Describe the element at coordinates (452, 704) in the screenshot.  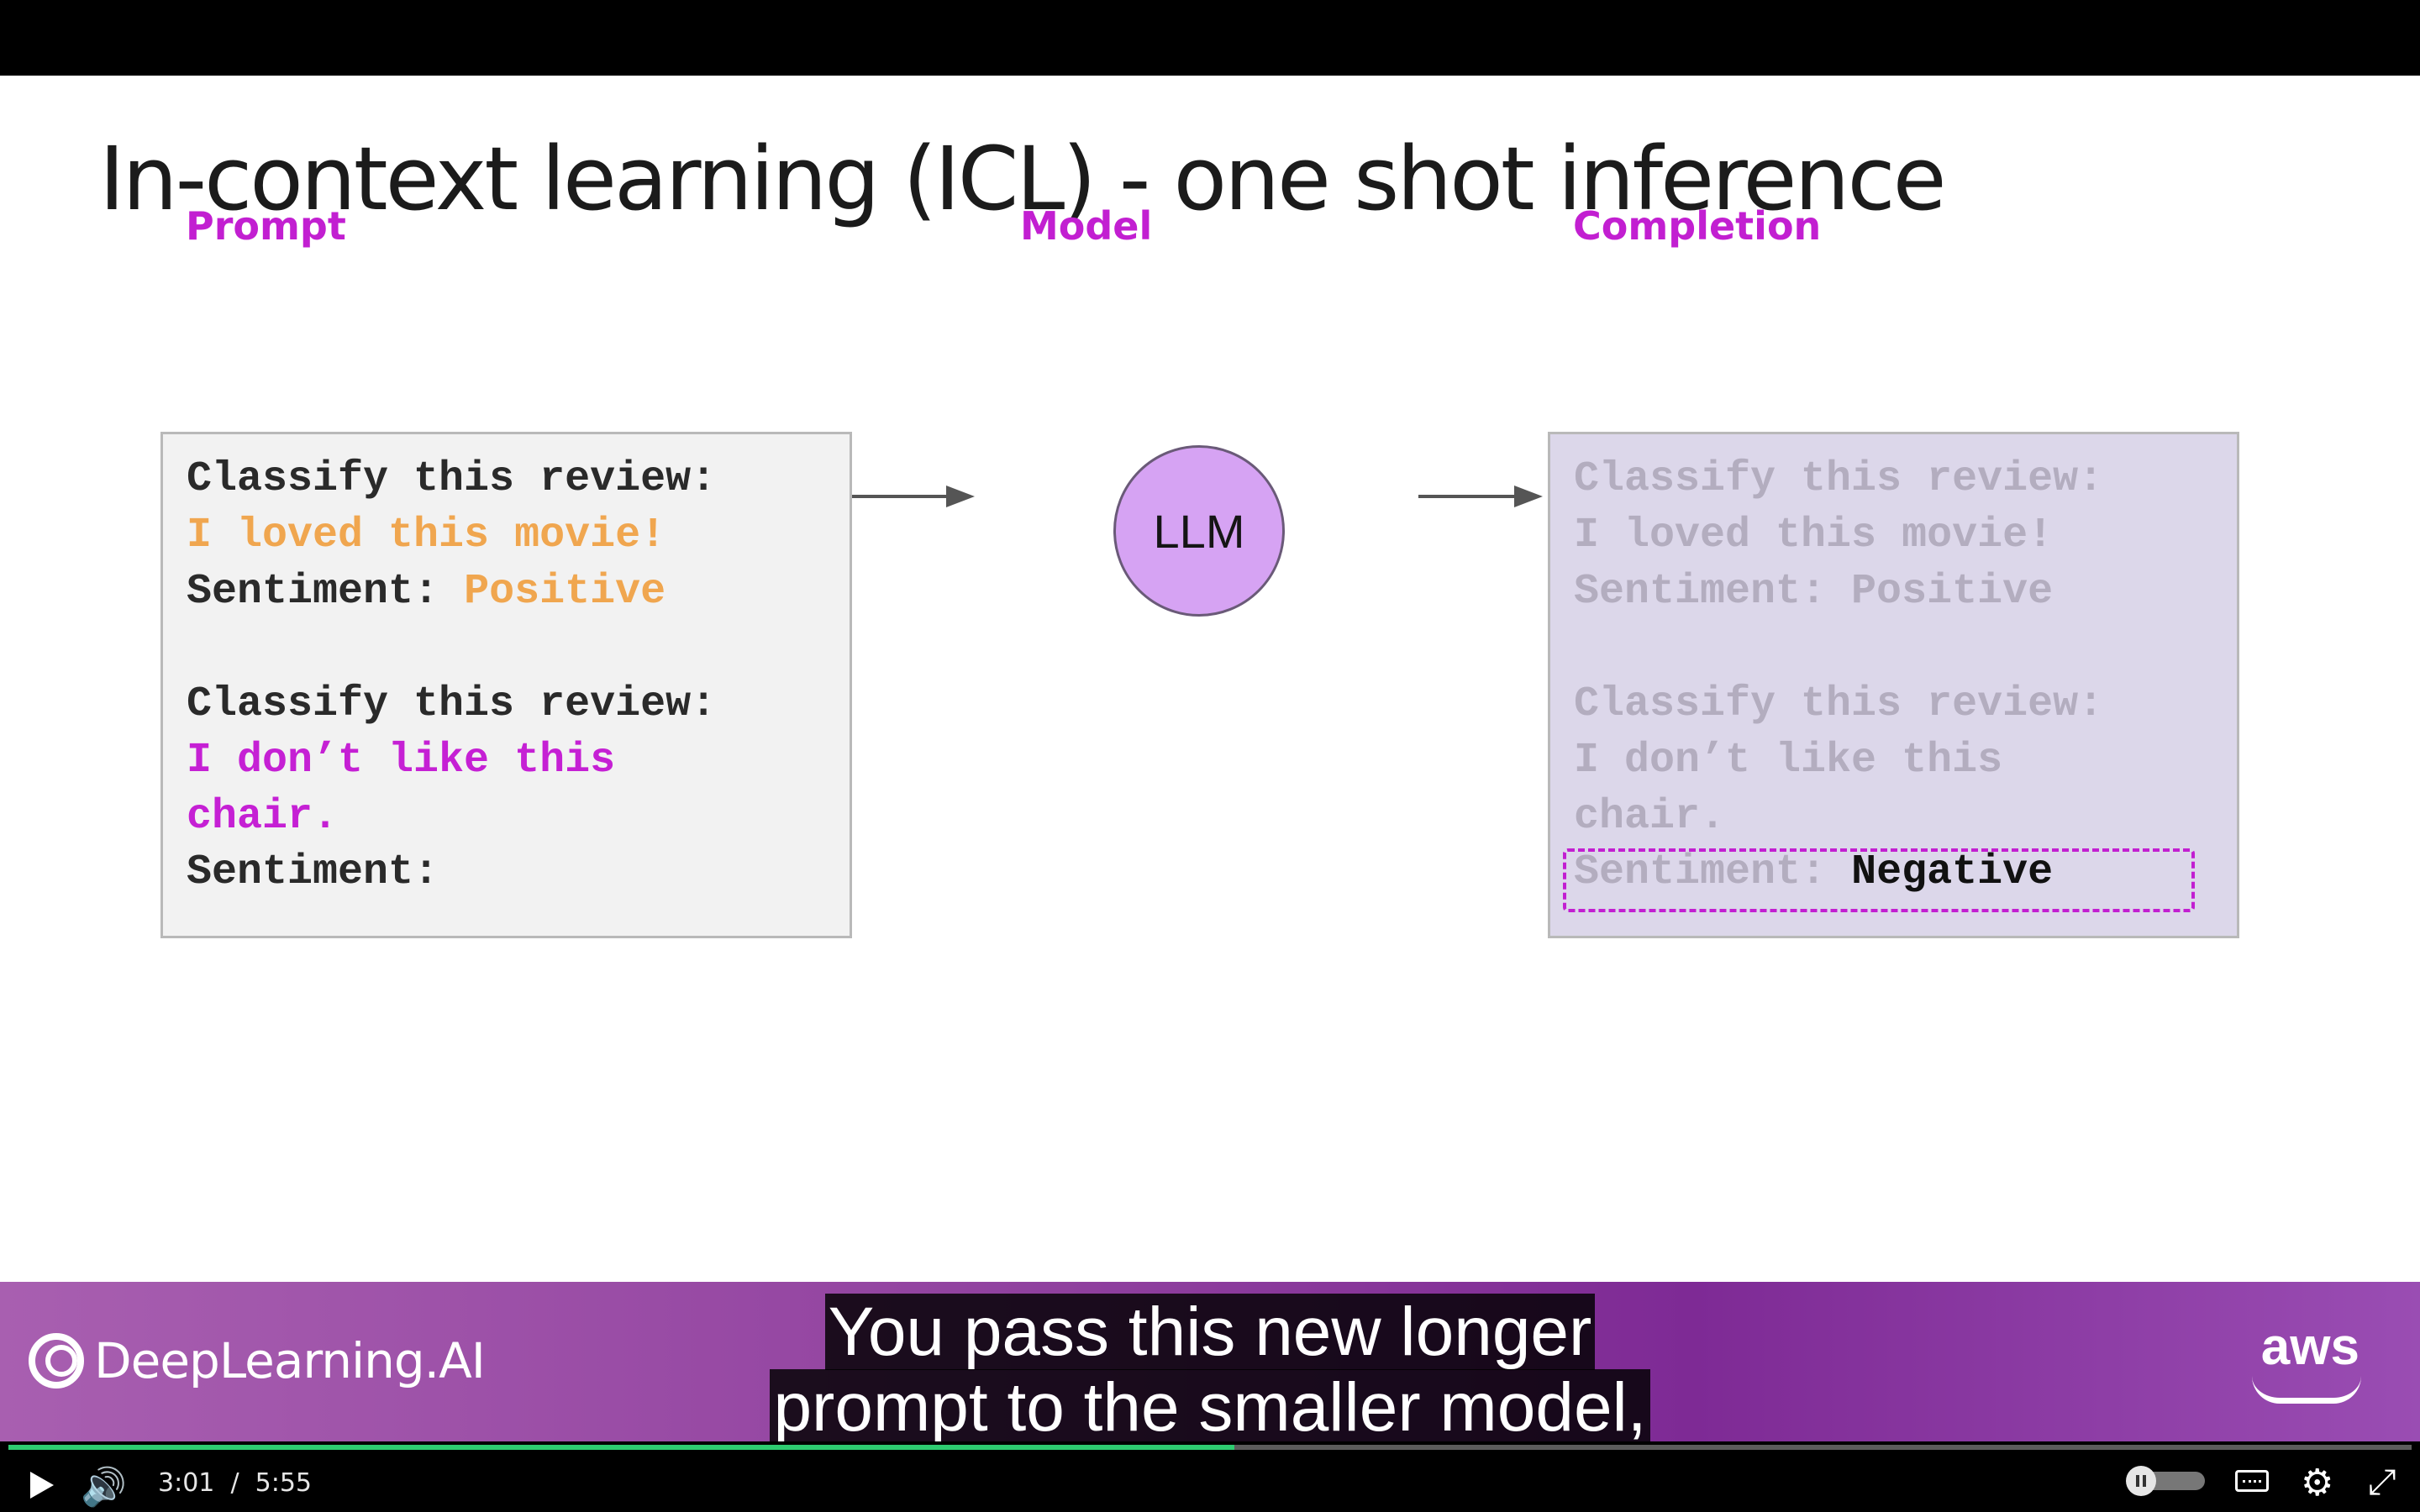
I see `prompt-line-4: Classify this review:` at that location.